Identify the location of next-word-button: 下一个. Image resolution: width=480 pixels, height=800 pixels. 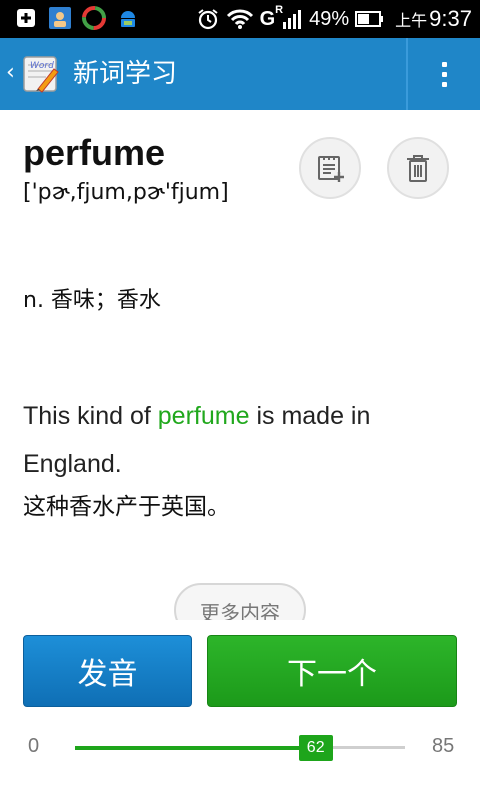
(332, 671).